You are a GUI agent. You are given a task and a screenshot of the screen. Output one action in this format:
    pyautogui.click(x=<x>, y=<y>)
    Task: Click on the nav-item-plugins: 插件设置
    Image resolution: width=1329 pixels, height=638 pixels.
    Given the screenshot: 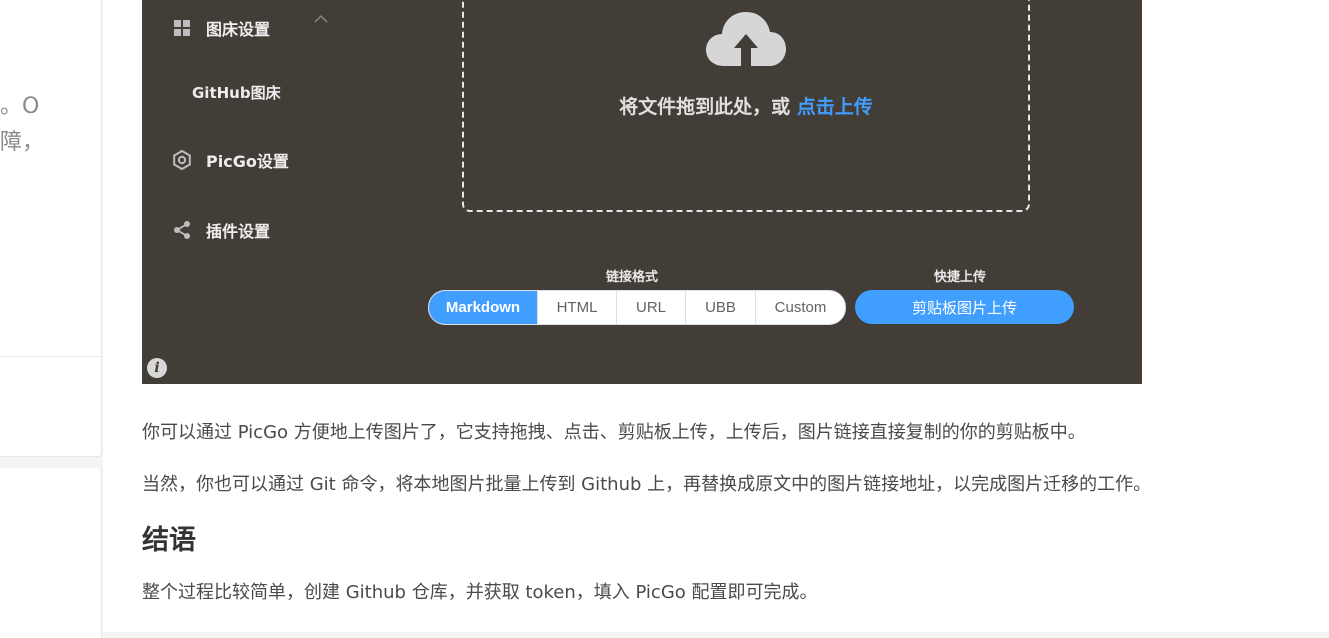 What is the action you would take?
    pyautogui.click(x=221, y=230)
    